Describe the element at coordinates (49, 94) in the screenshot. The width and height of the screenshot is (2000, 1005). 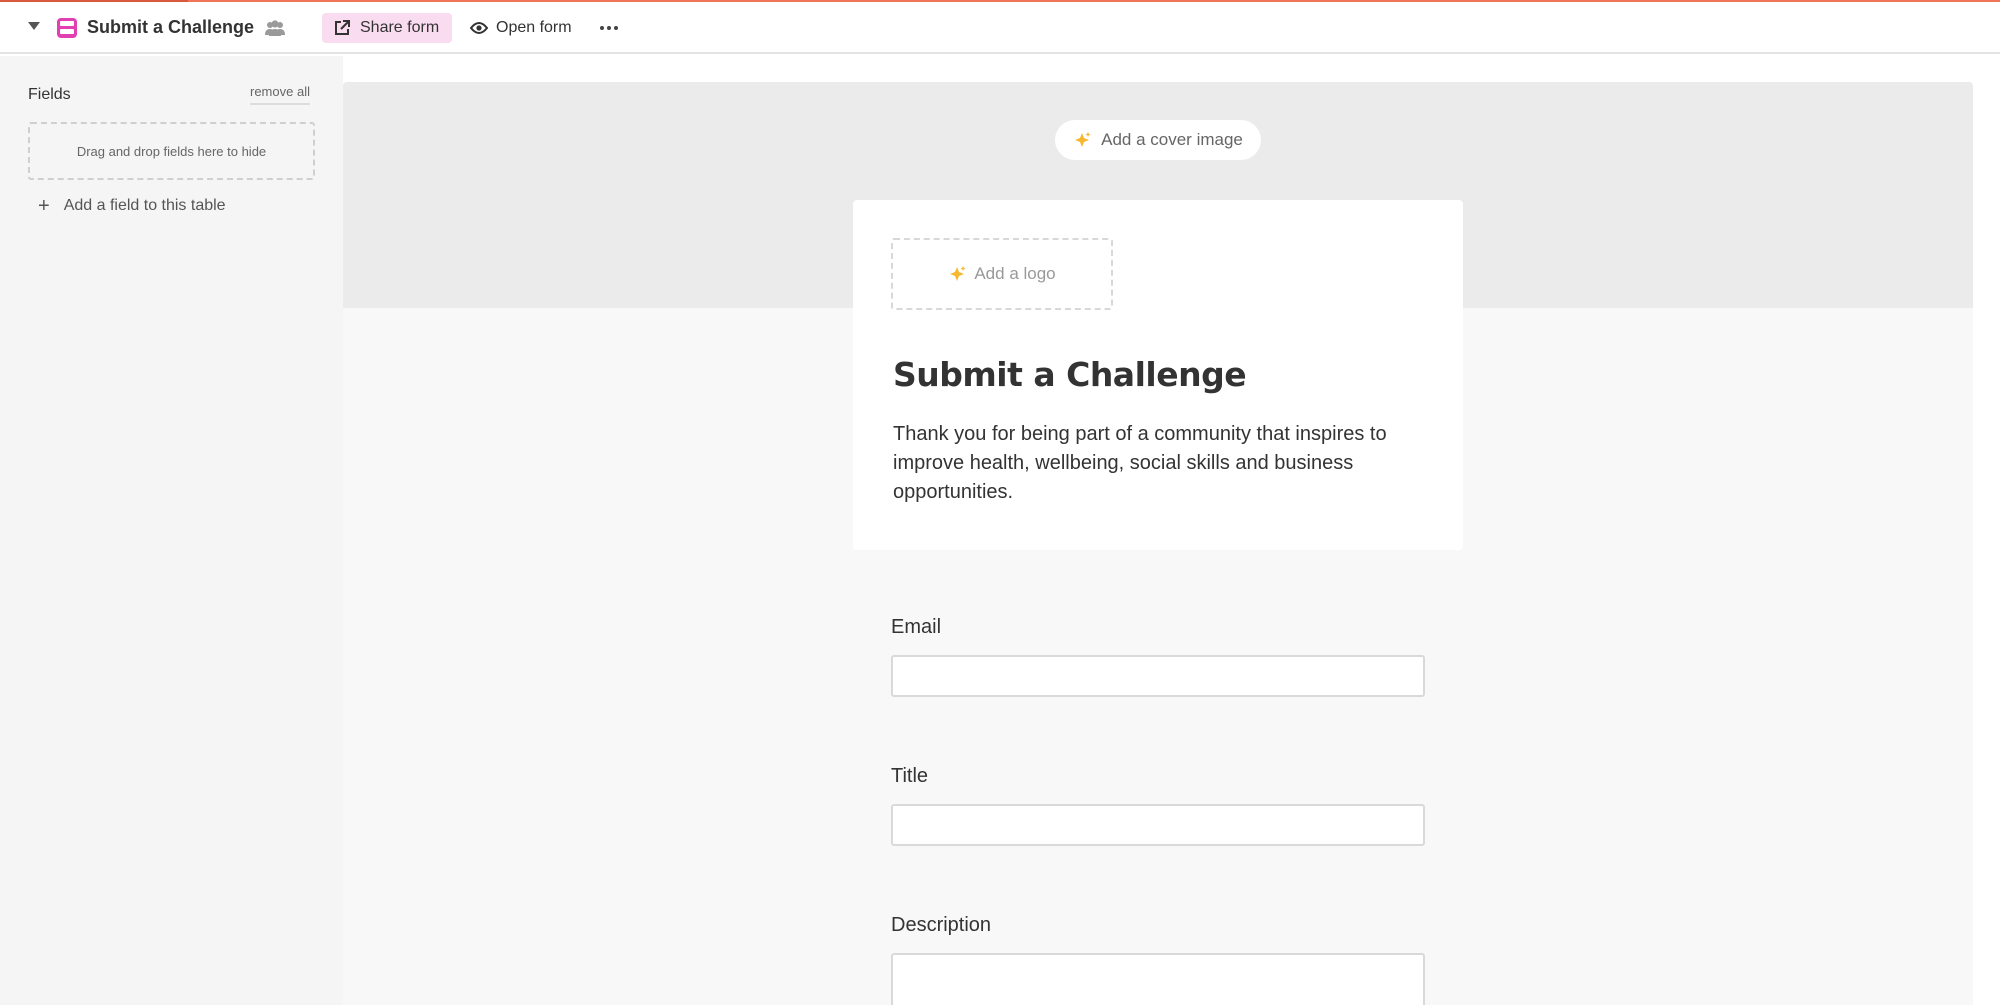
I see `fields-heading: Fields` at that location.